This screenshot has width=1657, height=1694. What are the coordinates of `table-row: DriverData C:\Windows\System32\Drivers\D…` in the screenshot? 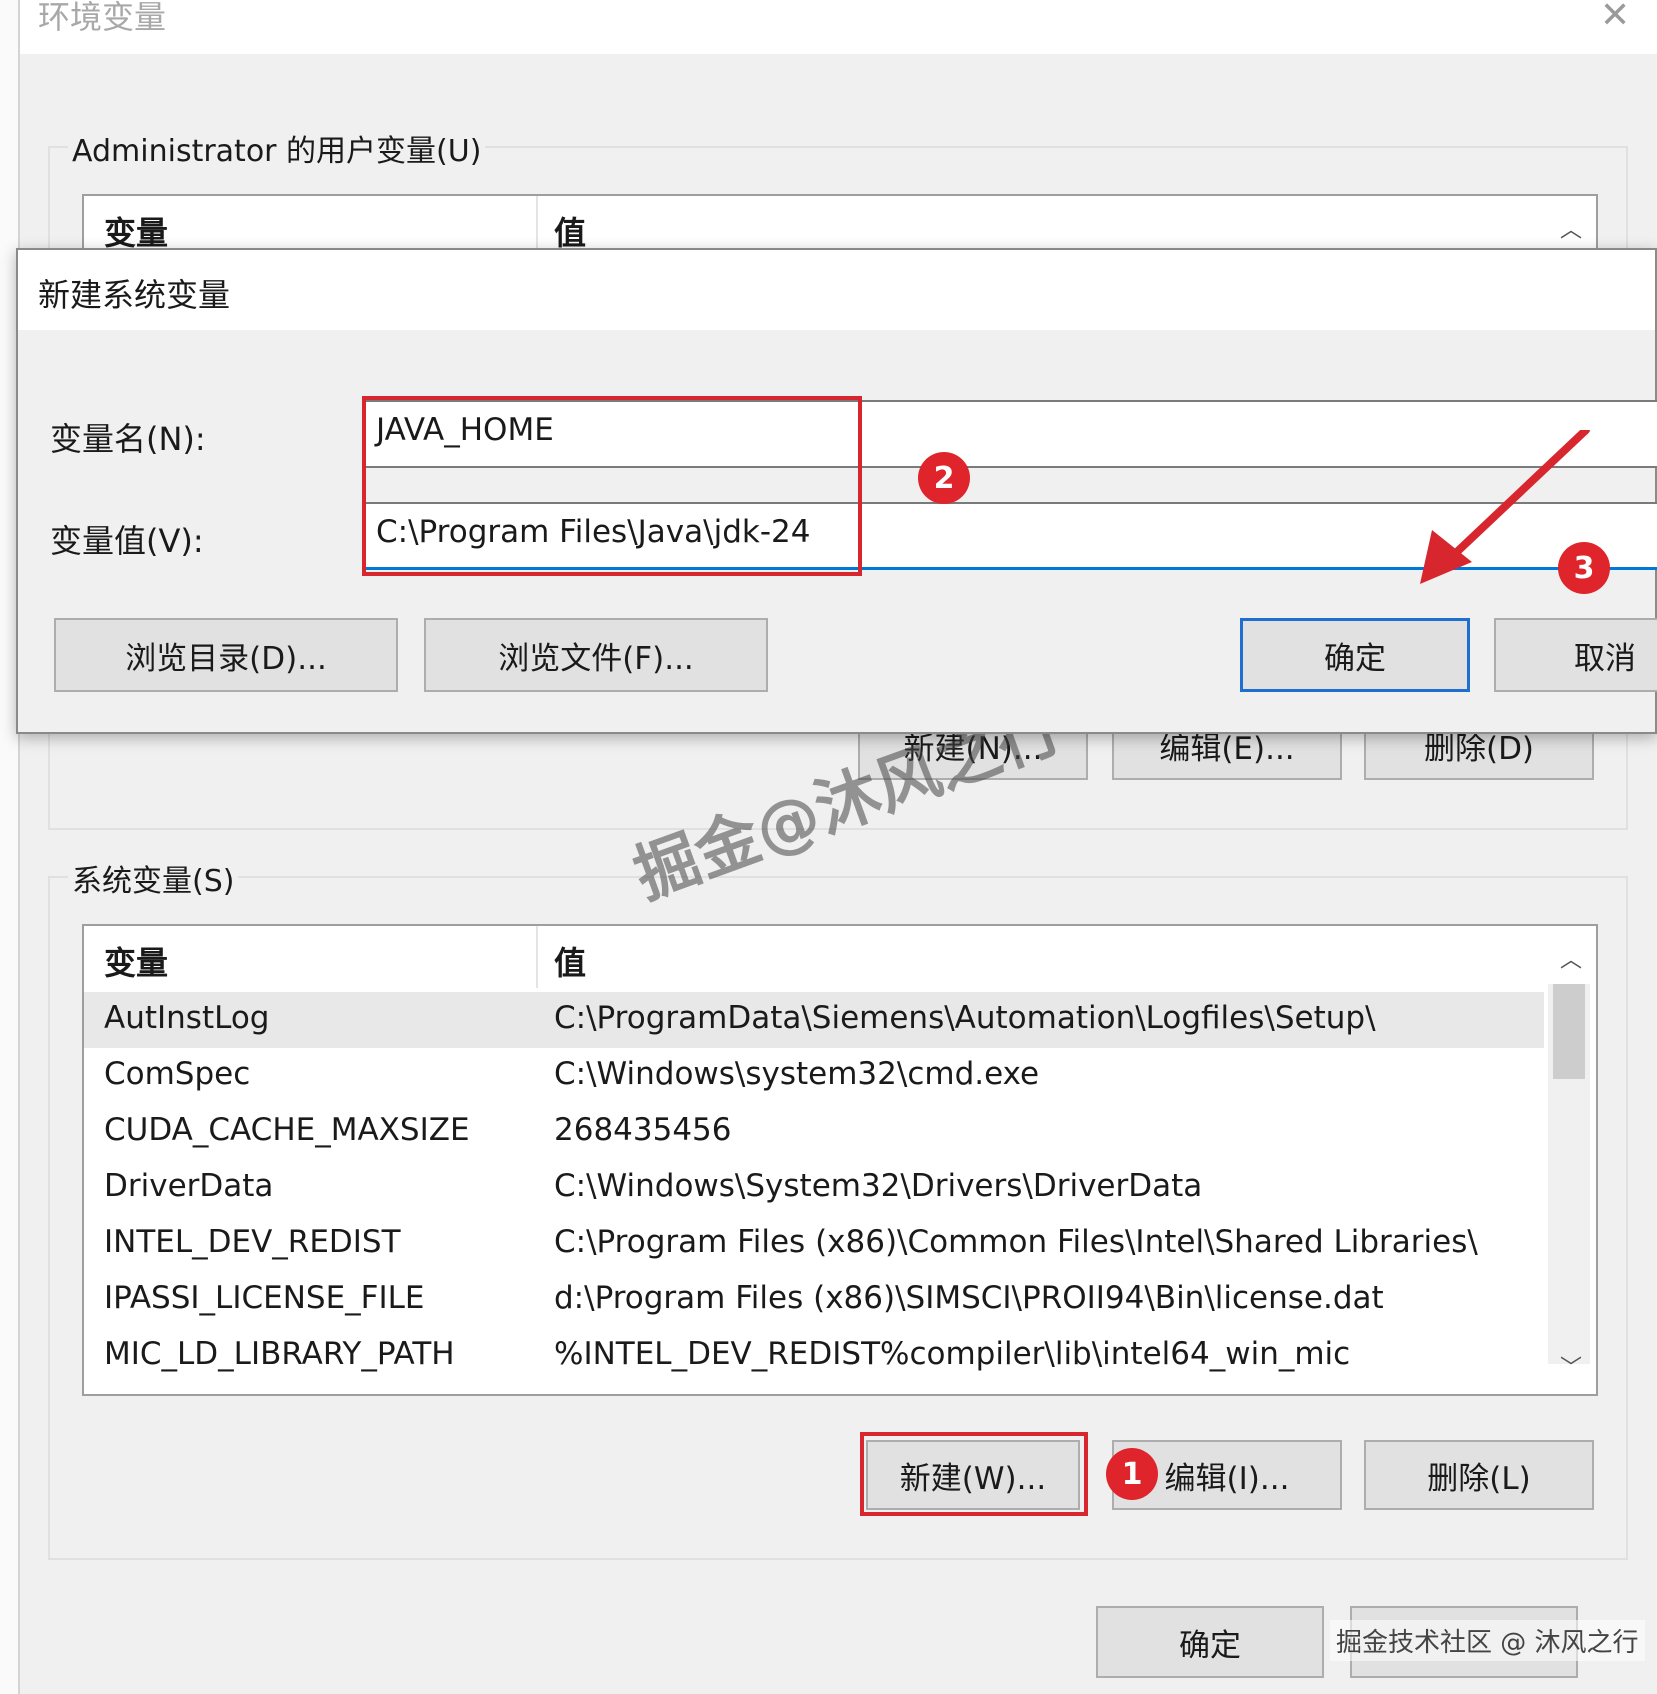 It's located at (814, 1188).